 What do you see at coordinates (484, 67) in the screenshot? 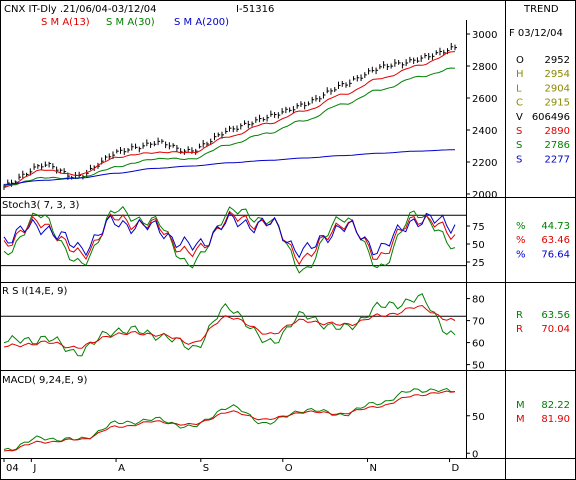
I see `y-tick-label: 2800` at bounding box center [484, 67].